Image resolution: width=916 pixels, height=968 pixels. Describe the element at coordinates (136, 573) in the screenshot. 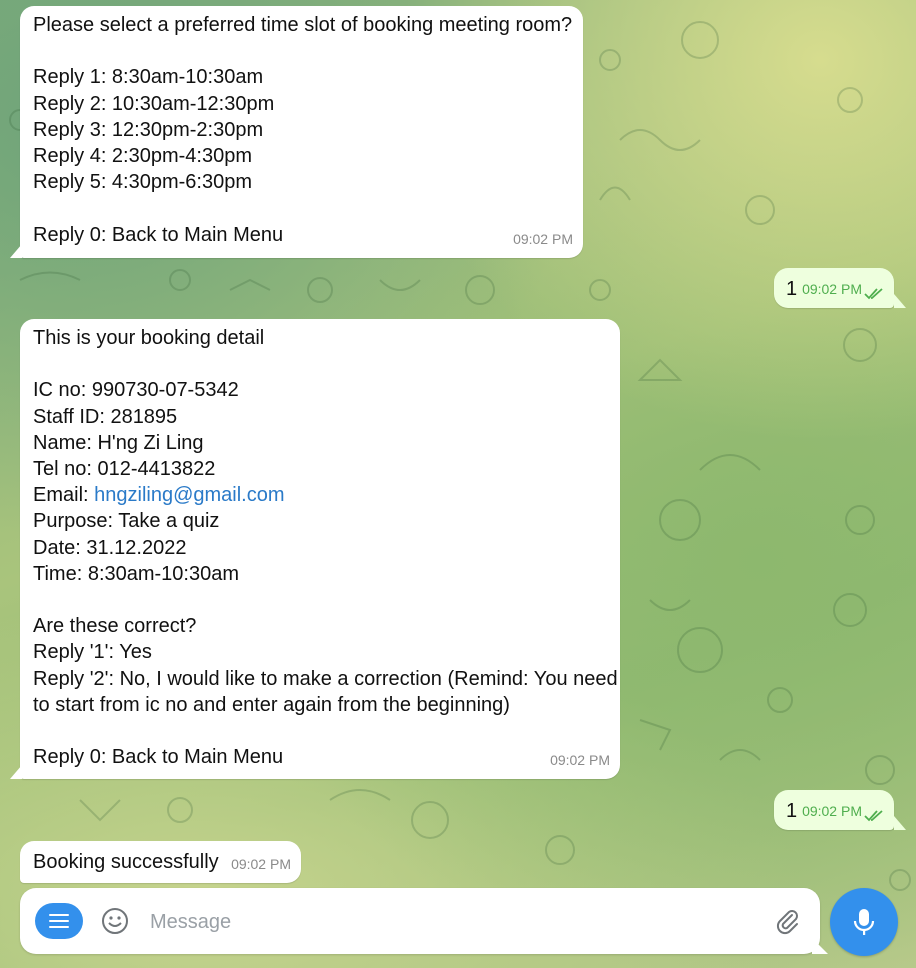

I see `booking-time: Time: 8:30am-10:30am` at that location.